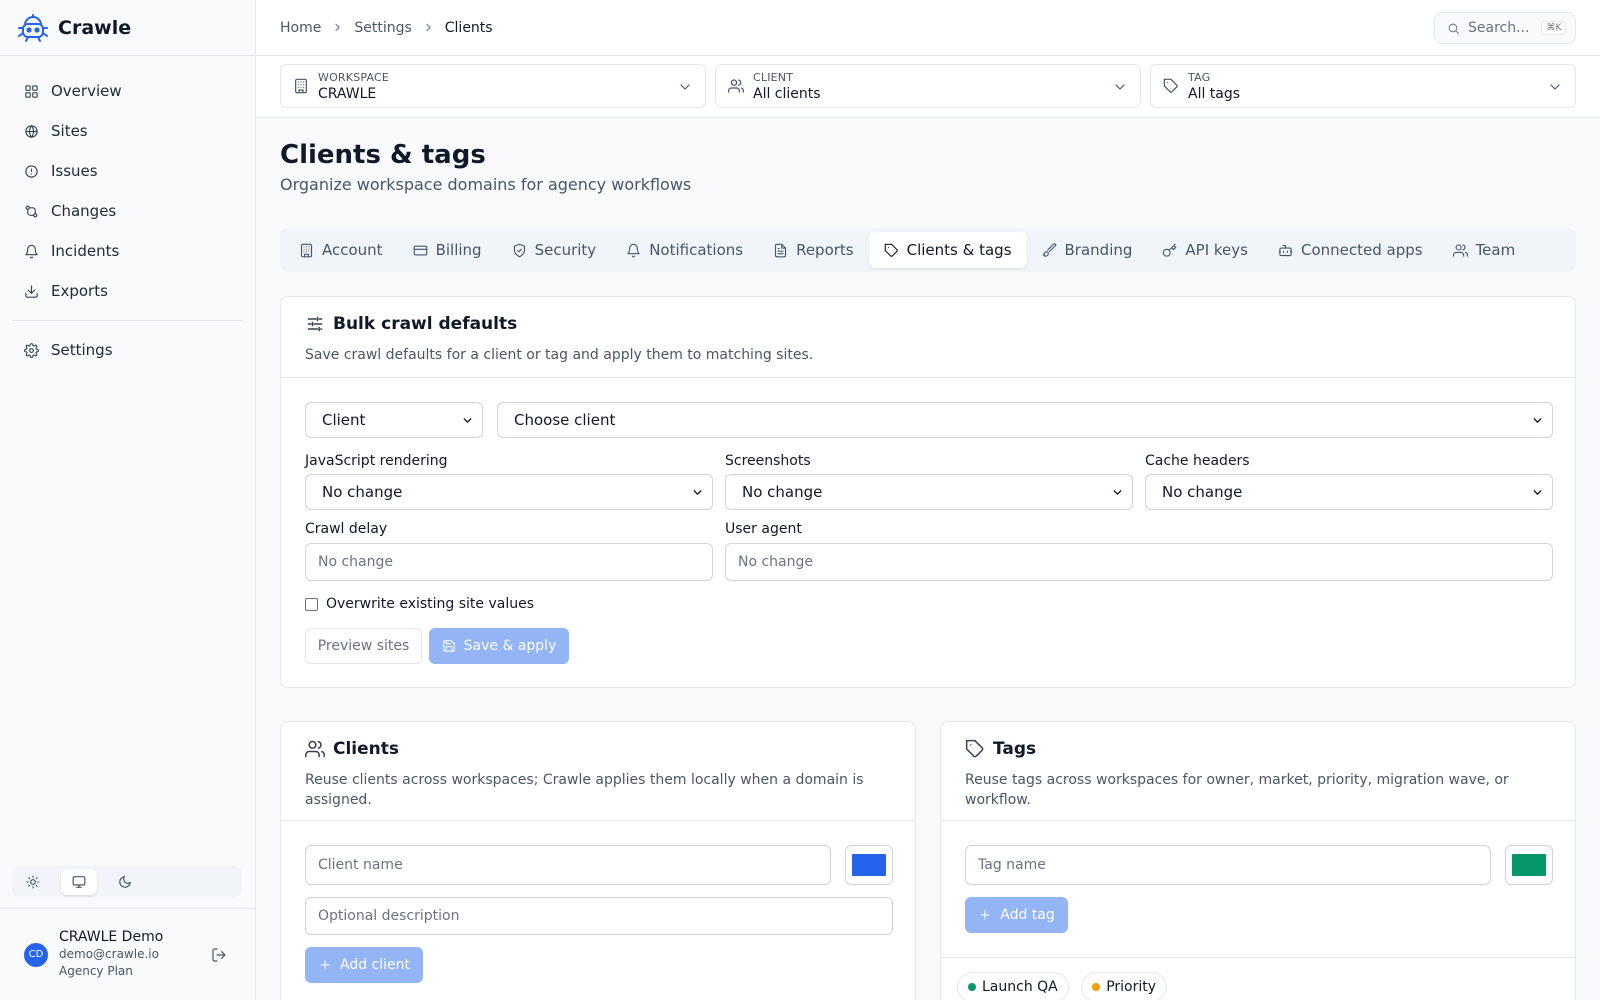 The image size is (1600, 1000). I want to click on download-icon, so click(31, 291).